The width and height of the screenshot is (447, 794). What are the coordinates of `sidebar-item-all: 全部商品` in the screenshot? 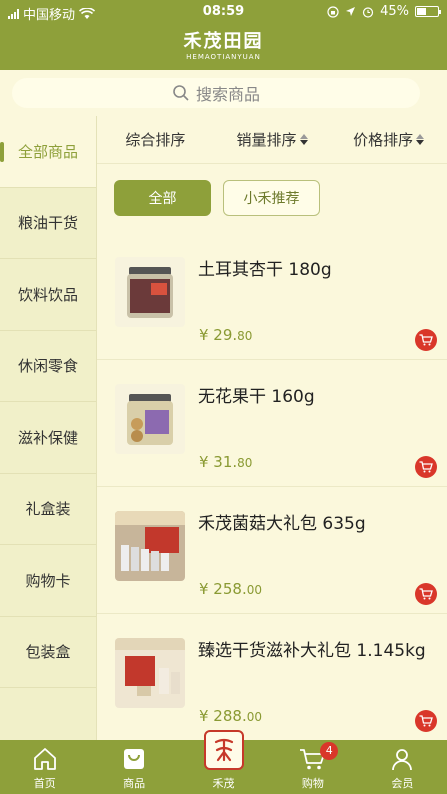 It's located at (48, 152).